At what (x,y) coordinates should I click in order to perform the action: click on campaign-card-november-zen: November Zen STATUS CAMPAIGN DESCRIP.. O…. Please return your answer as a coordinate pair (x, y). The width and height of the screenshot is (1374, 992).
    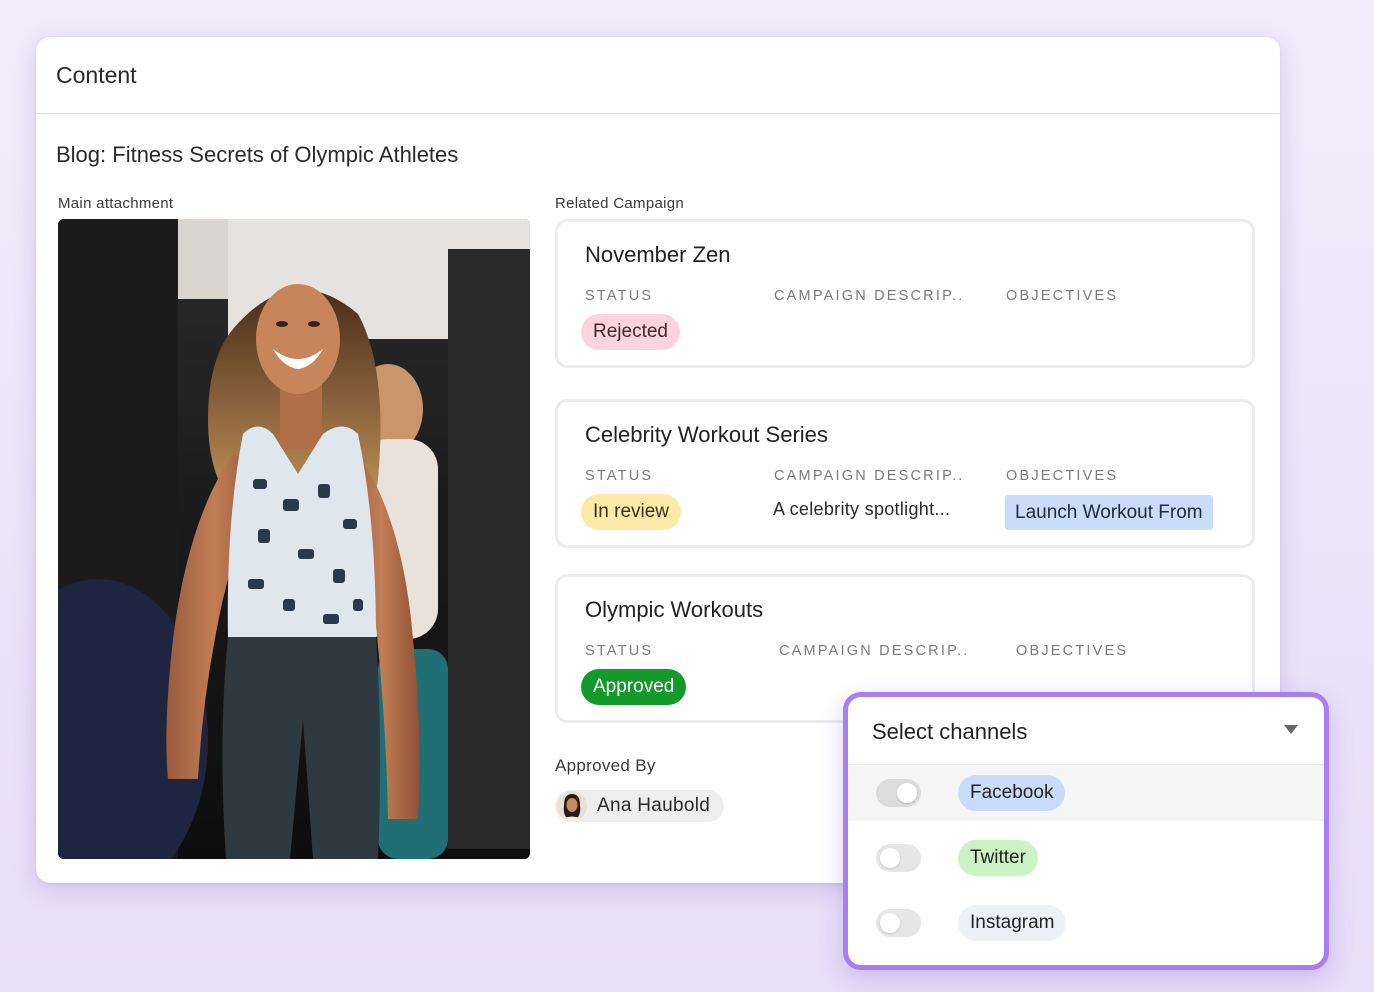
    Looking at the image, I should click on (905, 293).